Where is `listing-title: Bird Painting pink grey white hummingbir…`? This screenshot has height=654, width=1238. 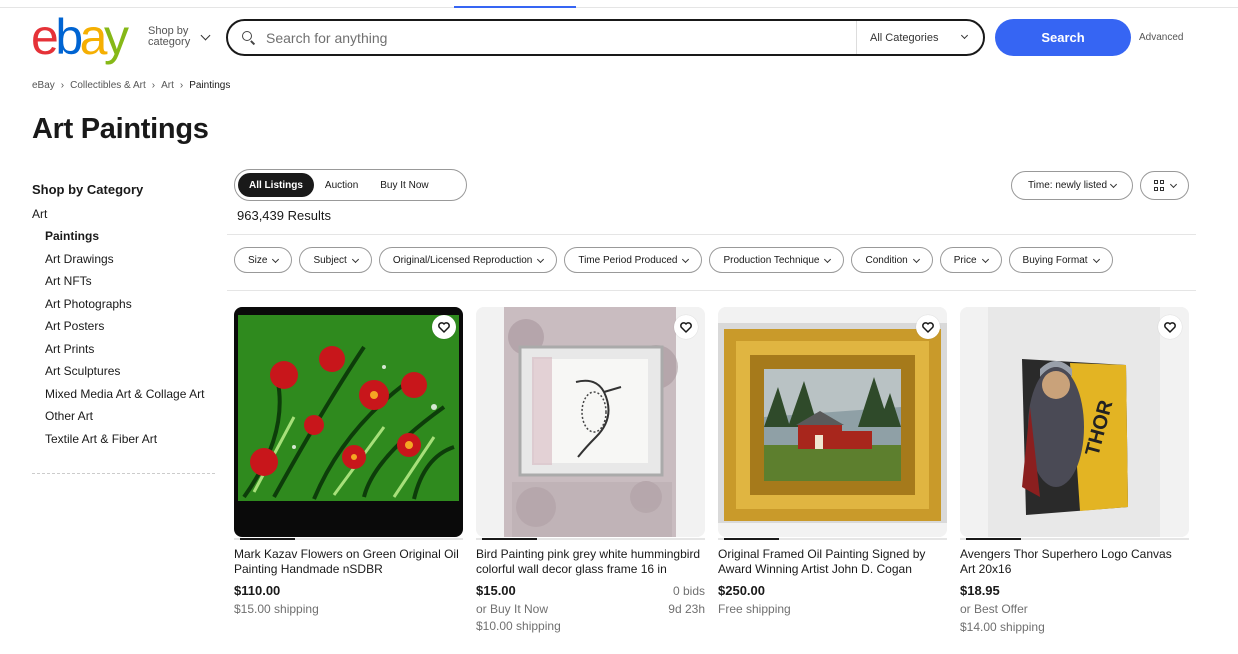
listing-title: Bird Painting pink grey white hummingbir… is located at coordinates (590, 562).